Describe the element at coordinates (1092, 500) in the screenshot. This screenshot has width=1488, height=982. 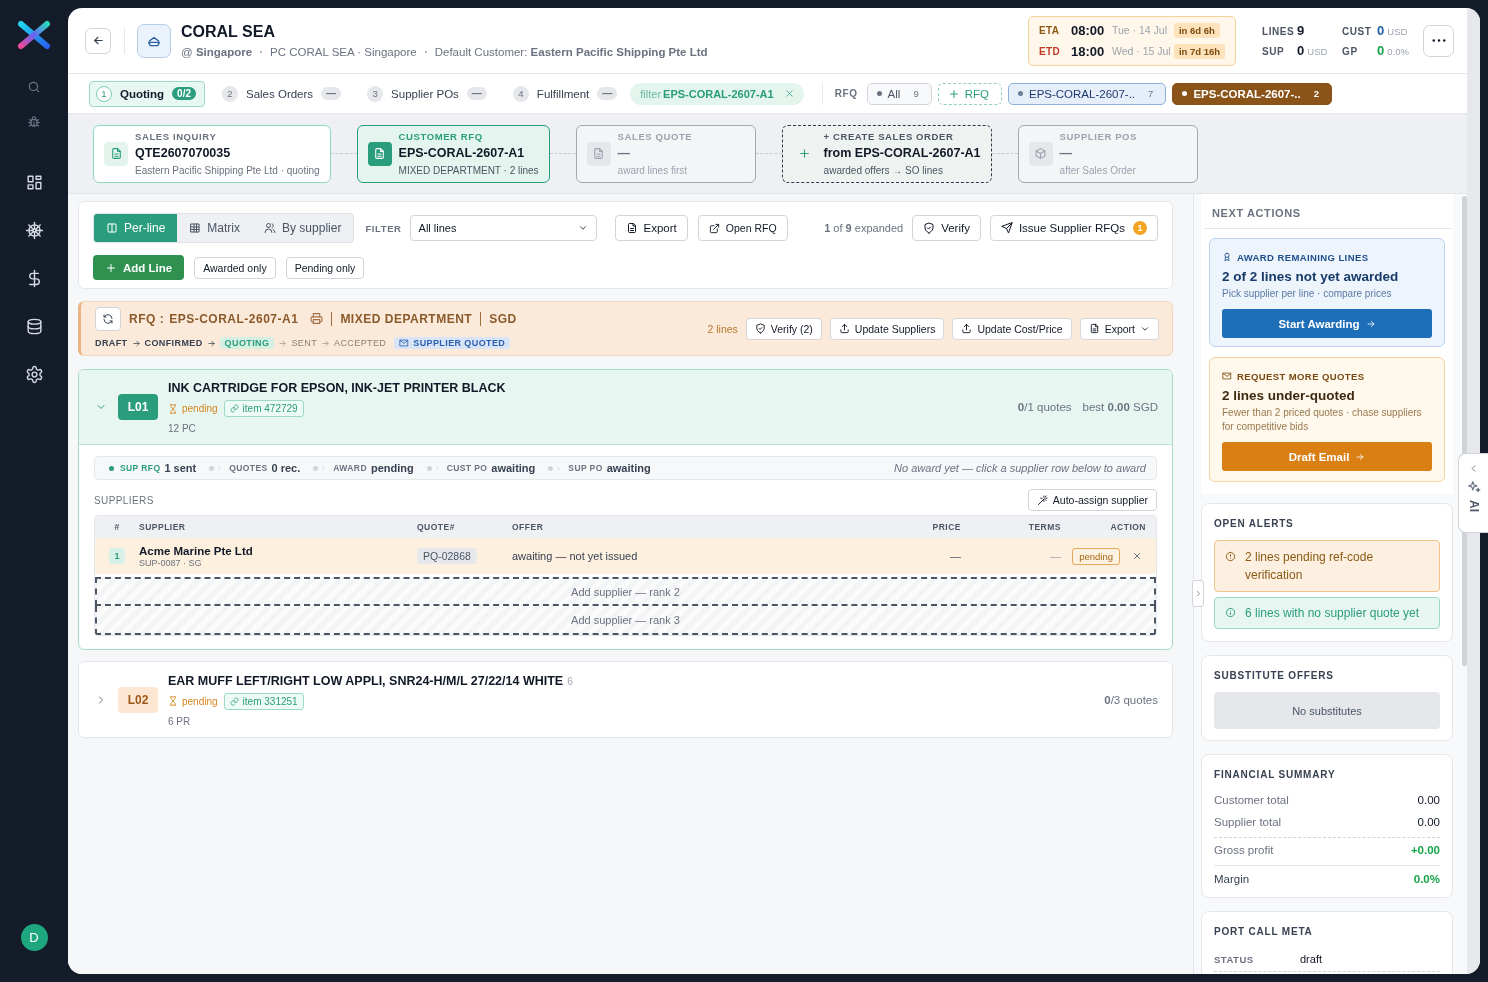
I see `auto-assign-button: Auto-assign supplier` at that location.